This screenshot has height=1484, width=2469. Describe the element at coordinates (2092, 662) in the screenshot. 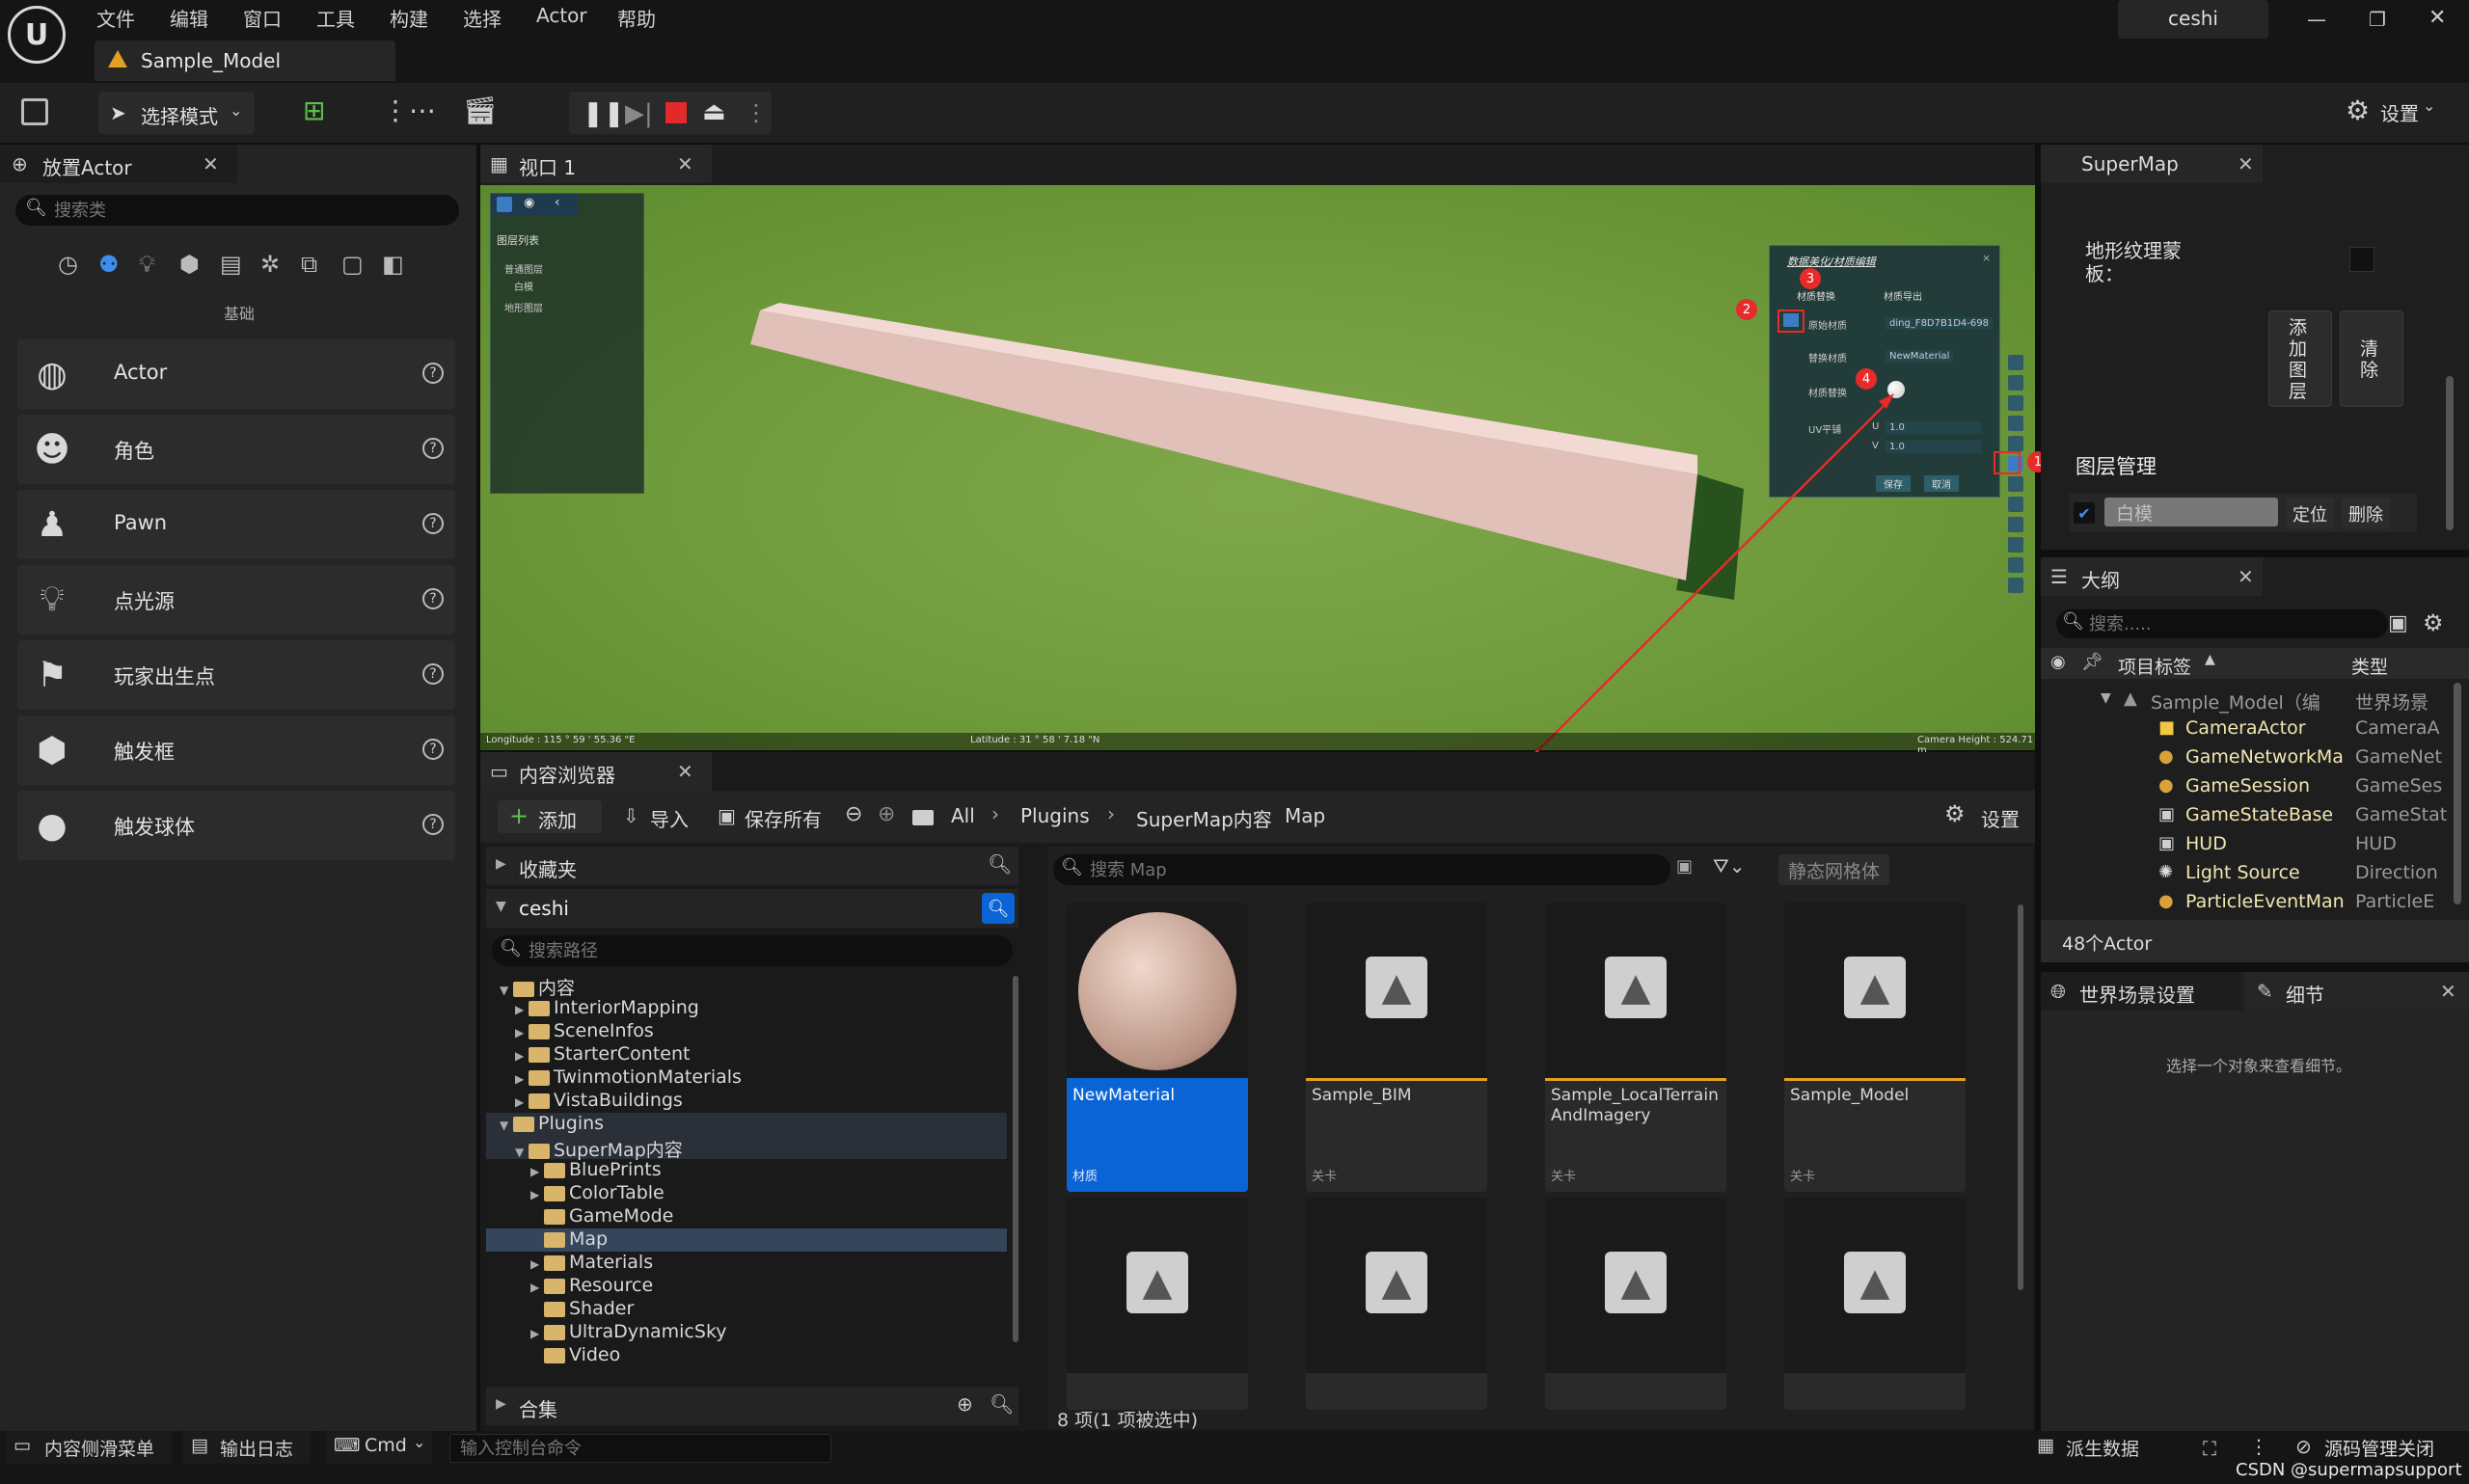

I see `pin-icon: 📌︎` at that location.